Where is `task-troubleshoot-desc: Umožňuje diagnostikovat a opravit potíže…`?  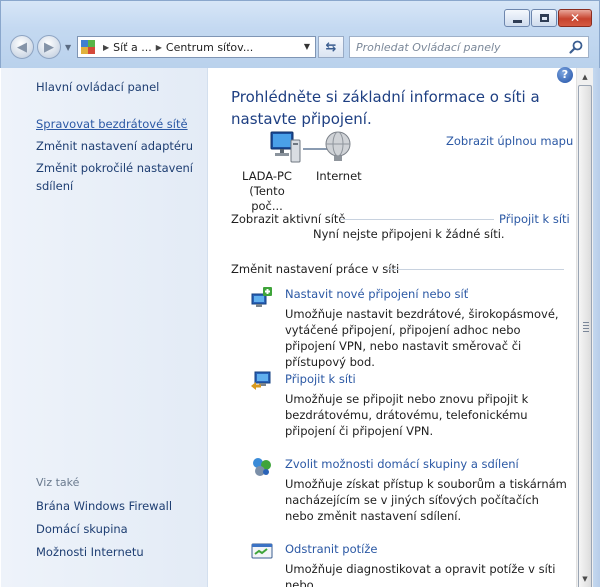
task-troubleshoot-desc: Umožňuje diagnostikovat a opravit potíže… is located at coordinates (420, 574).